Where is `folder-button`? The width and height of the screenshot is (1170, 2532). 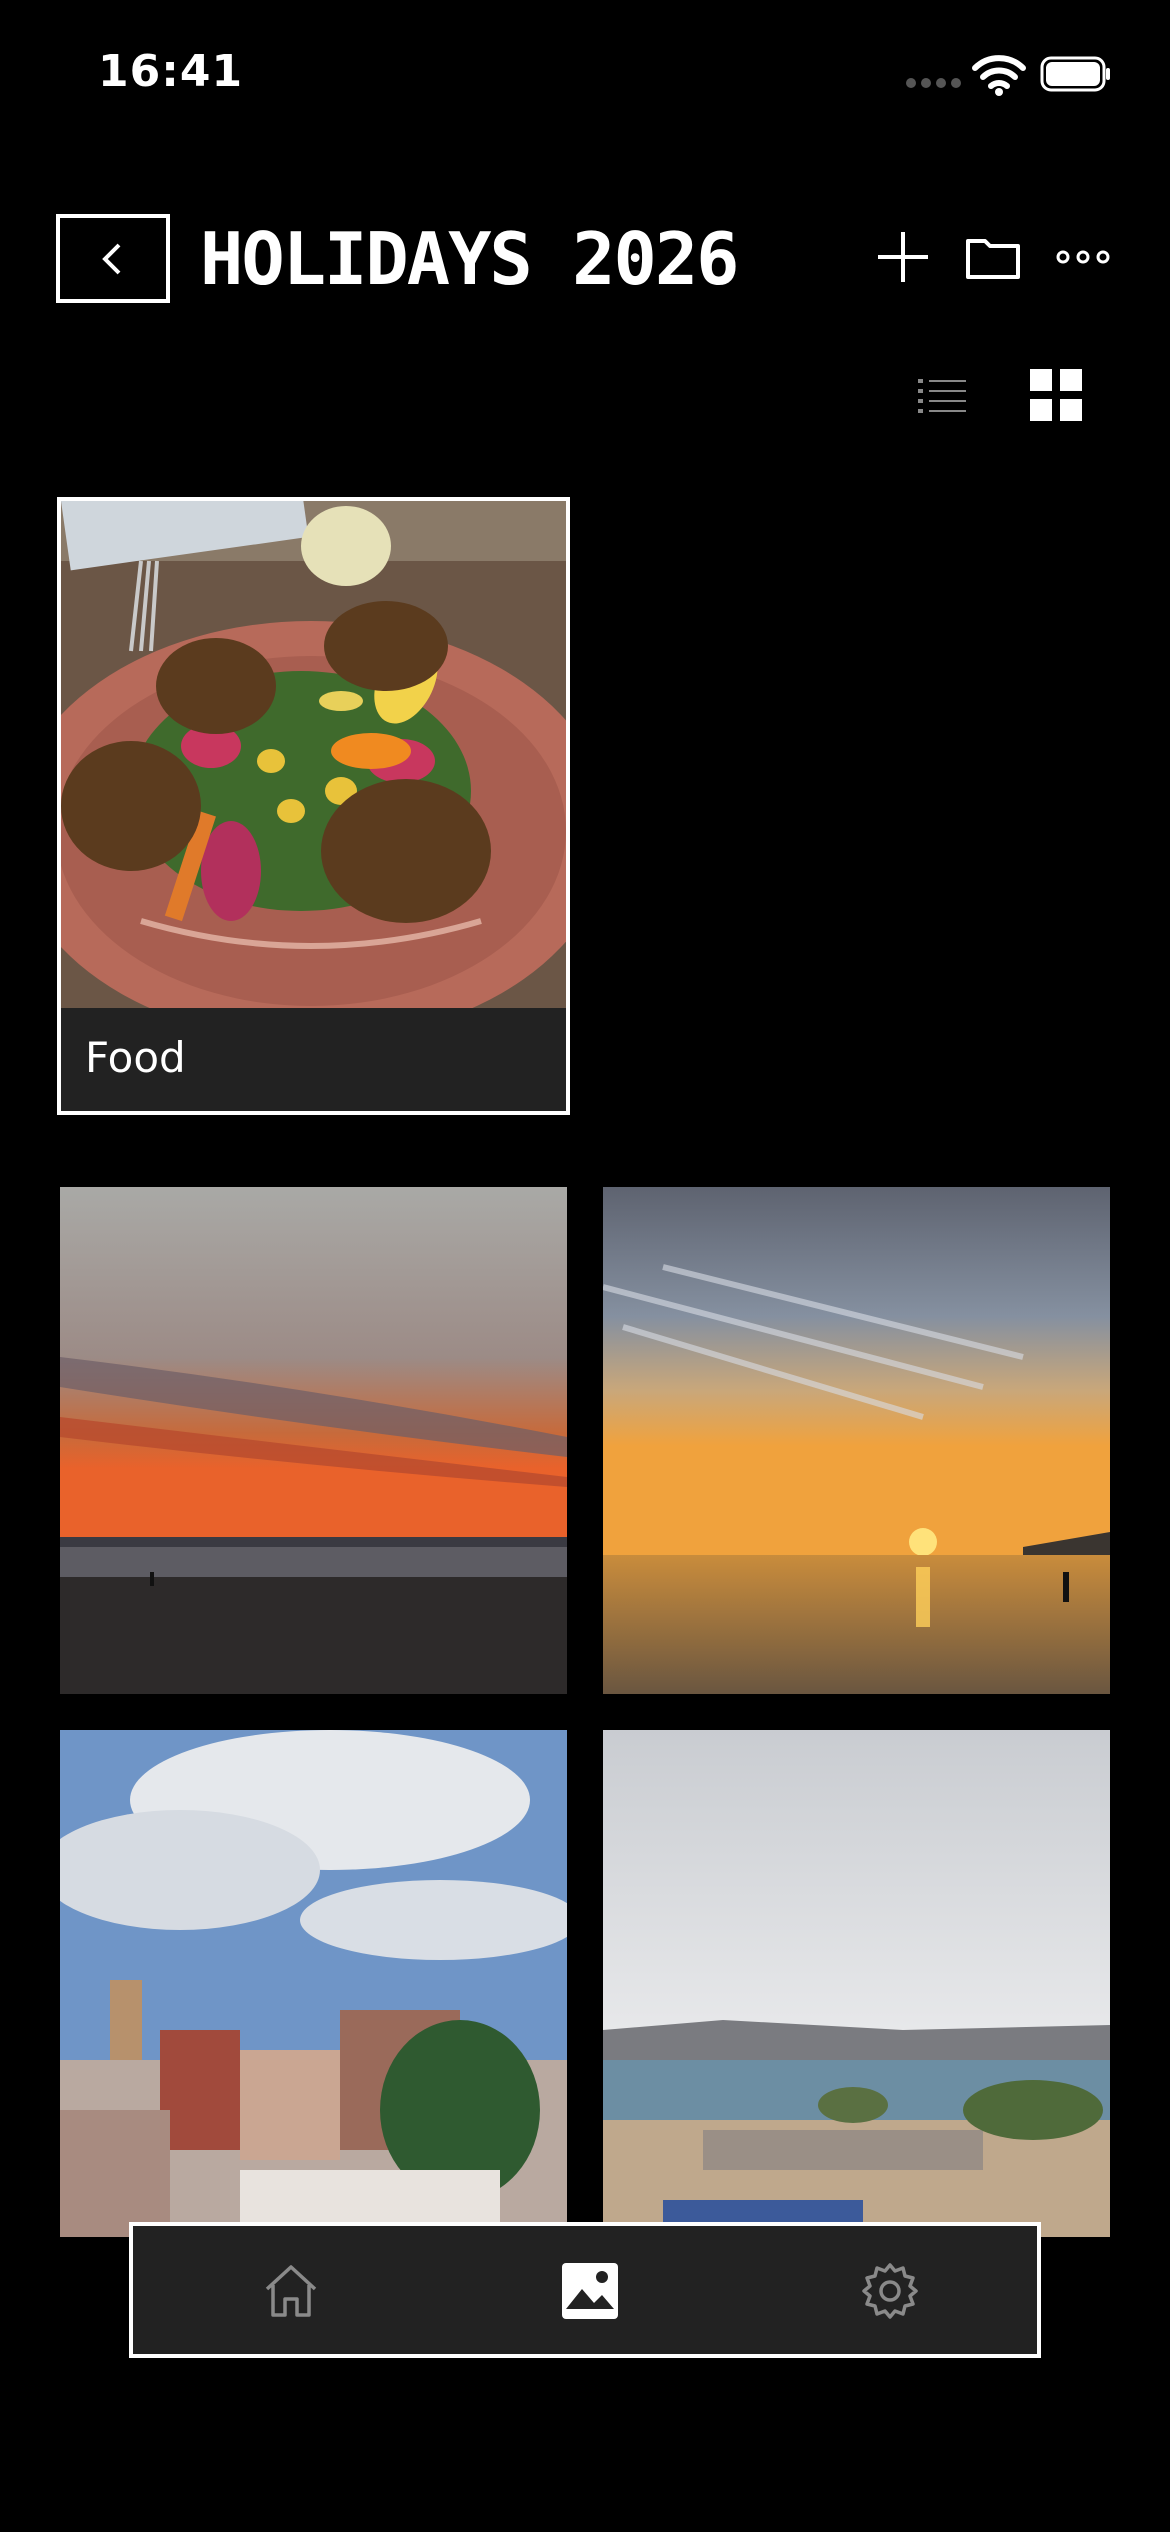 folder-button is located at coordinates (993, 257).